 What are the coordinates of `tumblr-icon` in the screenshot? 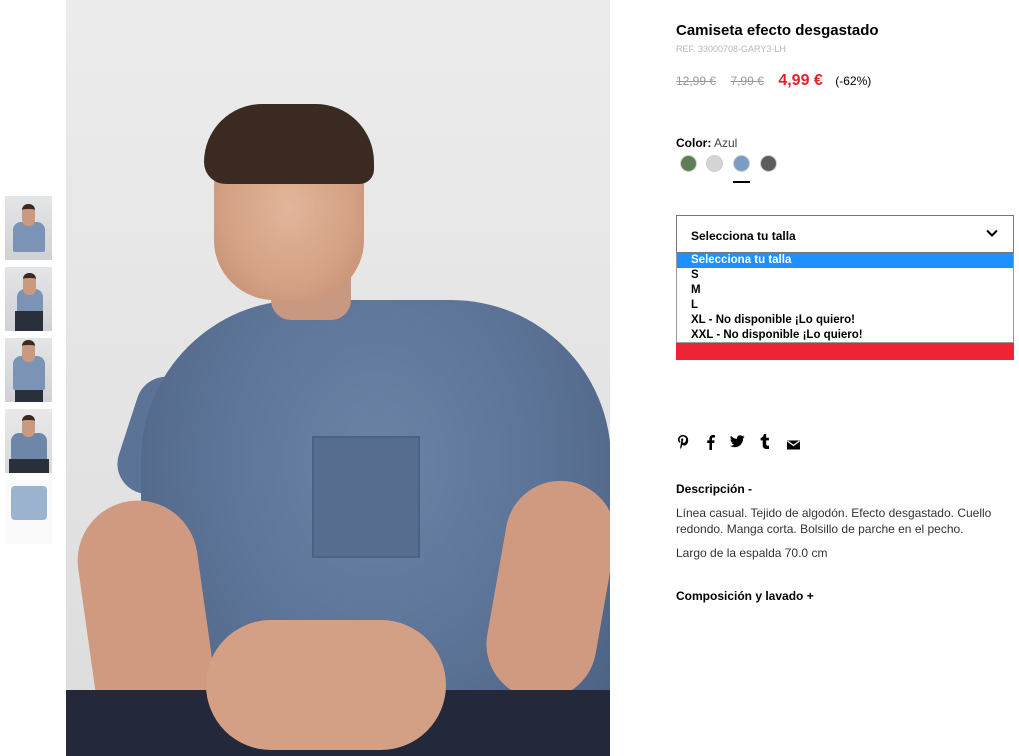 It's located at (765, 444).